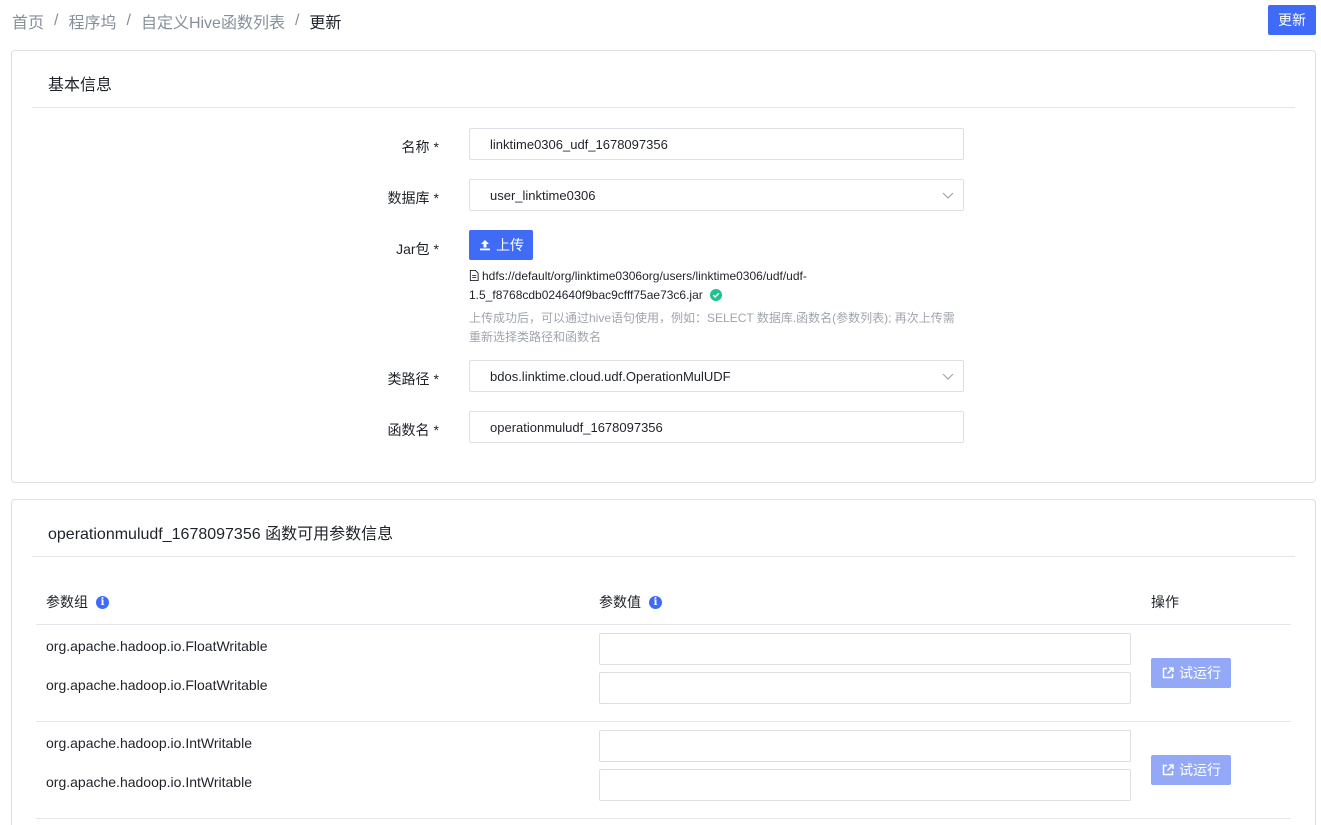 The height and width of the screenshot is (825, 1321). Describe the element at coordinates (474, 275) in the screenshot. I see `file-icon` at that location.